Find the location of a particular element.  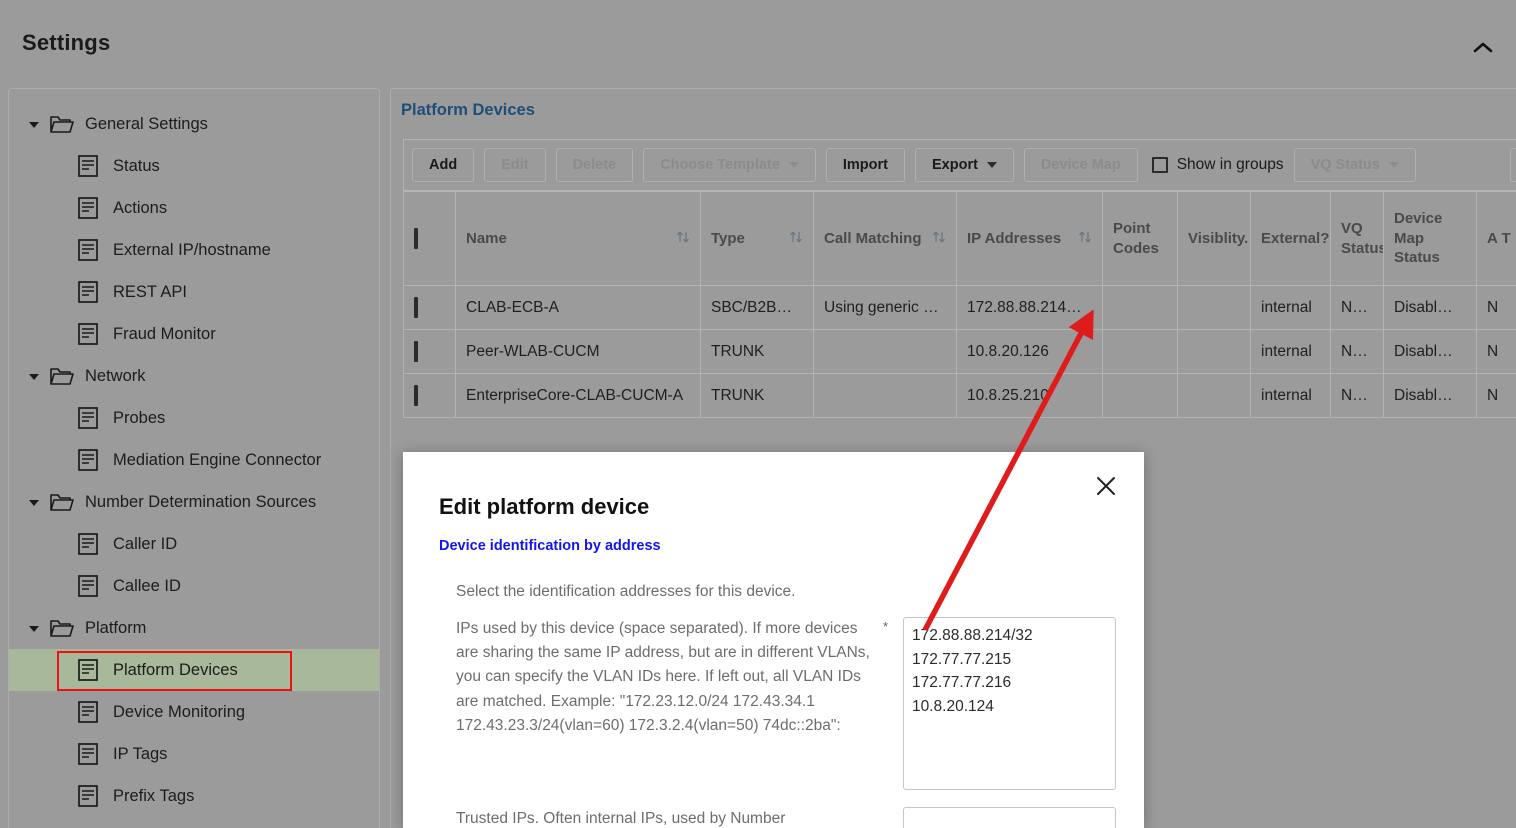

toolbar-overflow-button is located at coordinates (1510, 165).